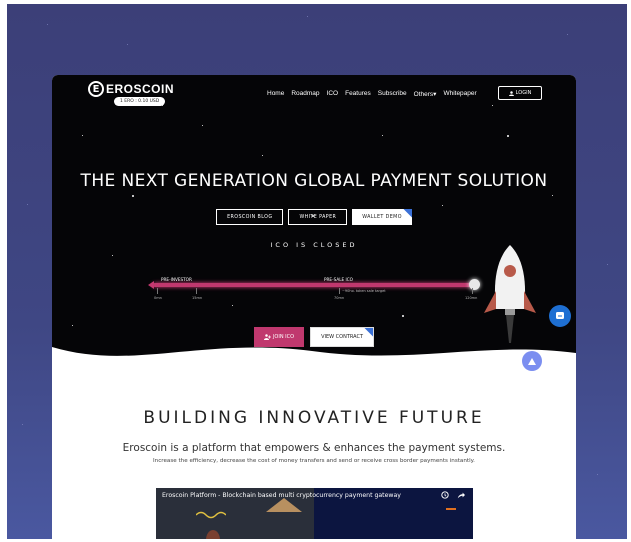  I want to click on hero-button-row: EROSCOIN BLOG WHITE PAPER WALLET DEMO, so click(314, 217).